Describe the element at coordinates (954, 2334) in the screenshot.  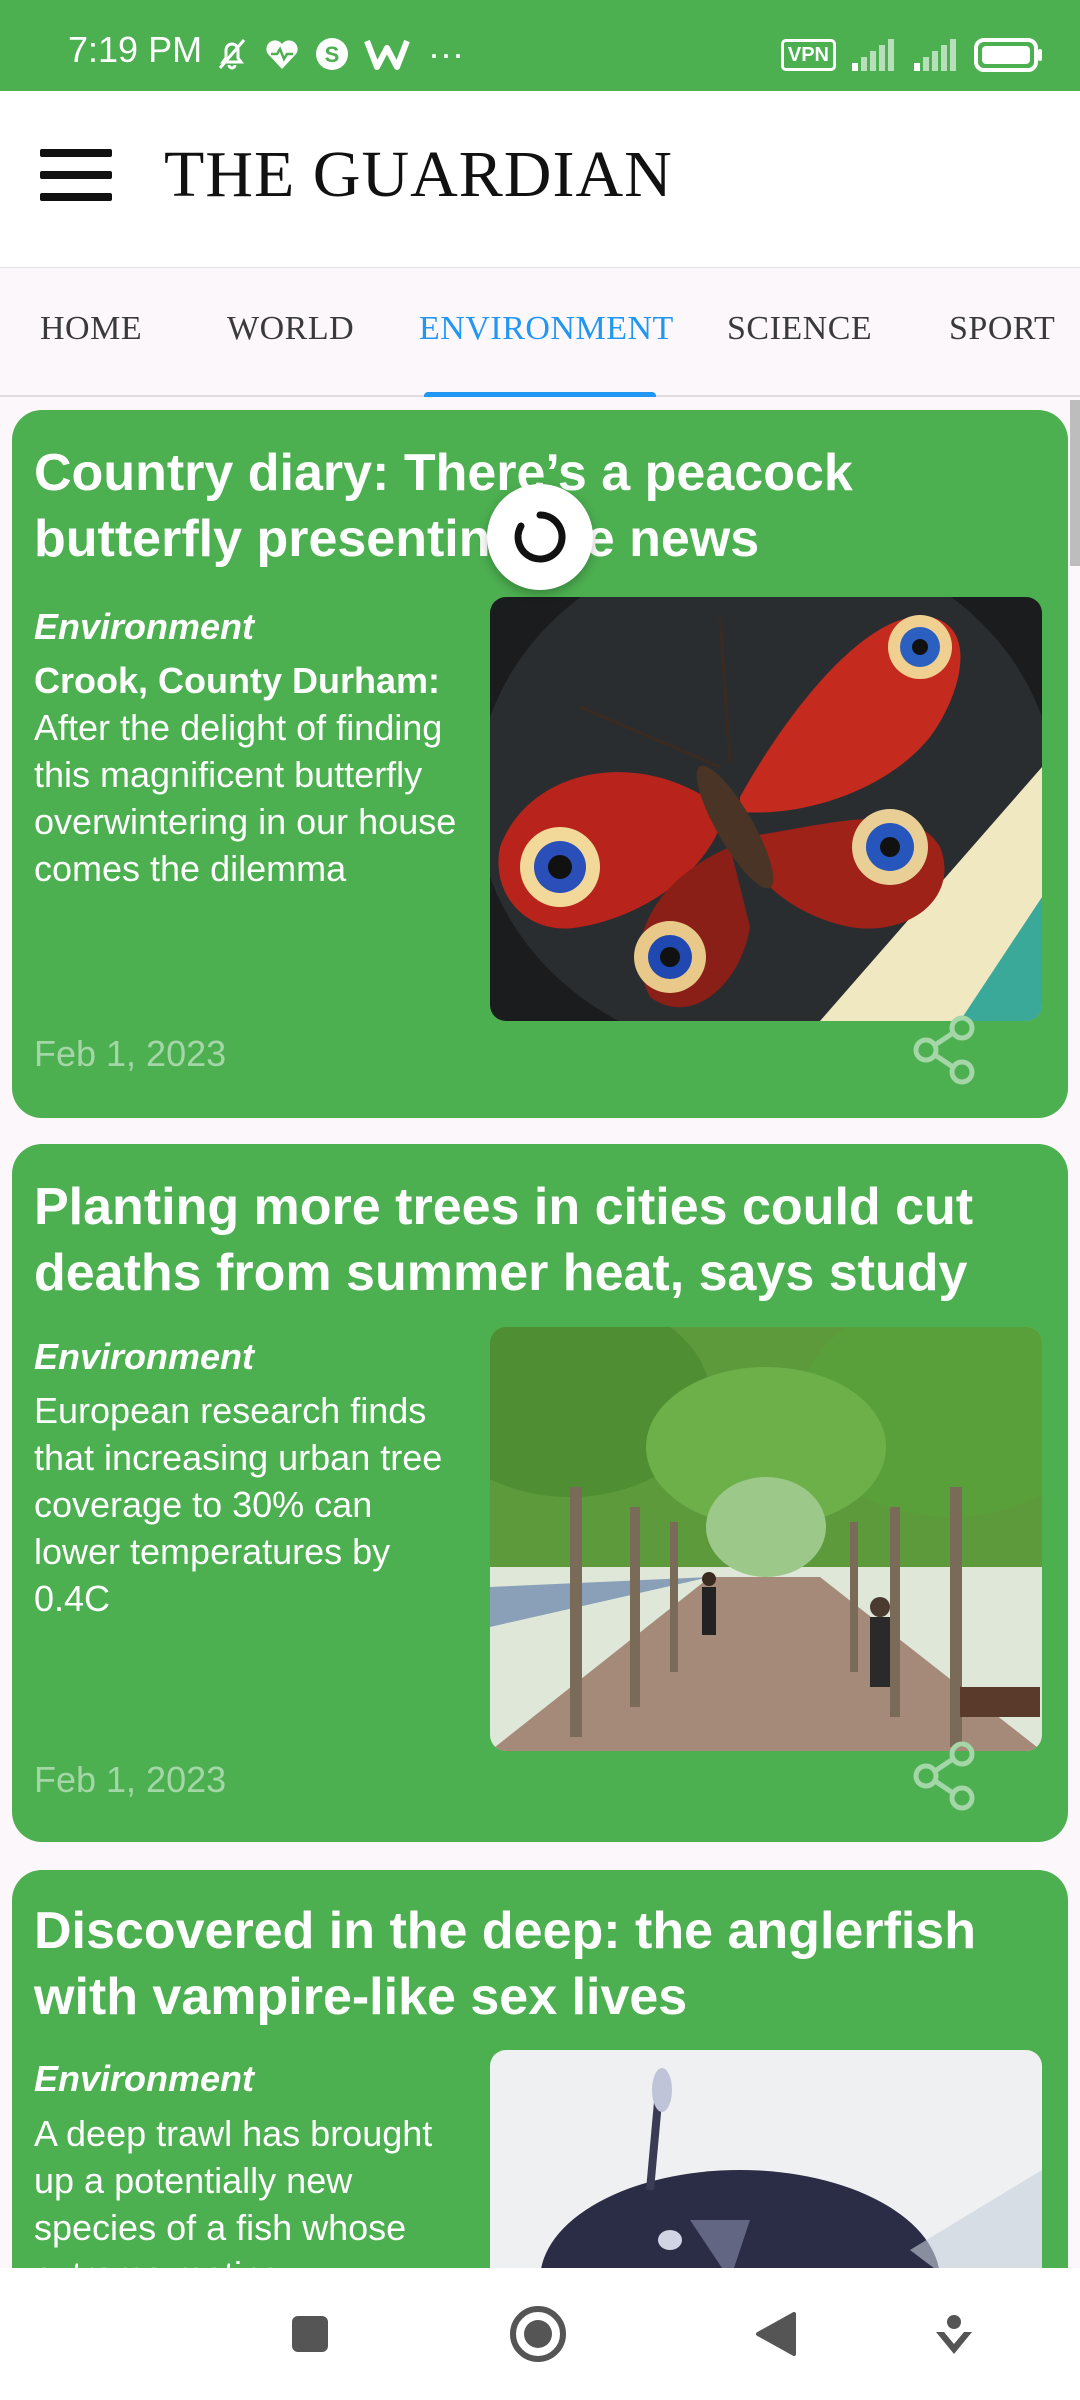
I see `assistant-icon` at that location.